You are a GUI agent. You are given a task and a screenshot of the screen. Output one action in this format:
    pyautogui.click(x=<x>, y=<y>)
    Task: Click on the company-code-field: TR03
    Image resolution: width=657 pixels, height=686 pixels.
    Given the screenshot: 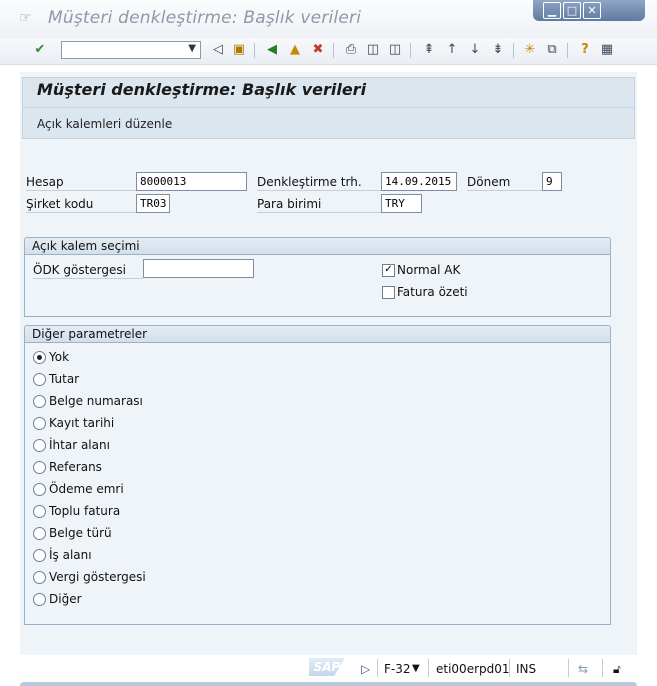 What is the action you would take?
    pyautogui.click(x=153, y=203)
    